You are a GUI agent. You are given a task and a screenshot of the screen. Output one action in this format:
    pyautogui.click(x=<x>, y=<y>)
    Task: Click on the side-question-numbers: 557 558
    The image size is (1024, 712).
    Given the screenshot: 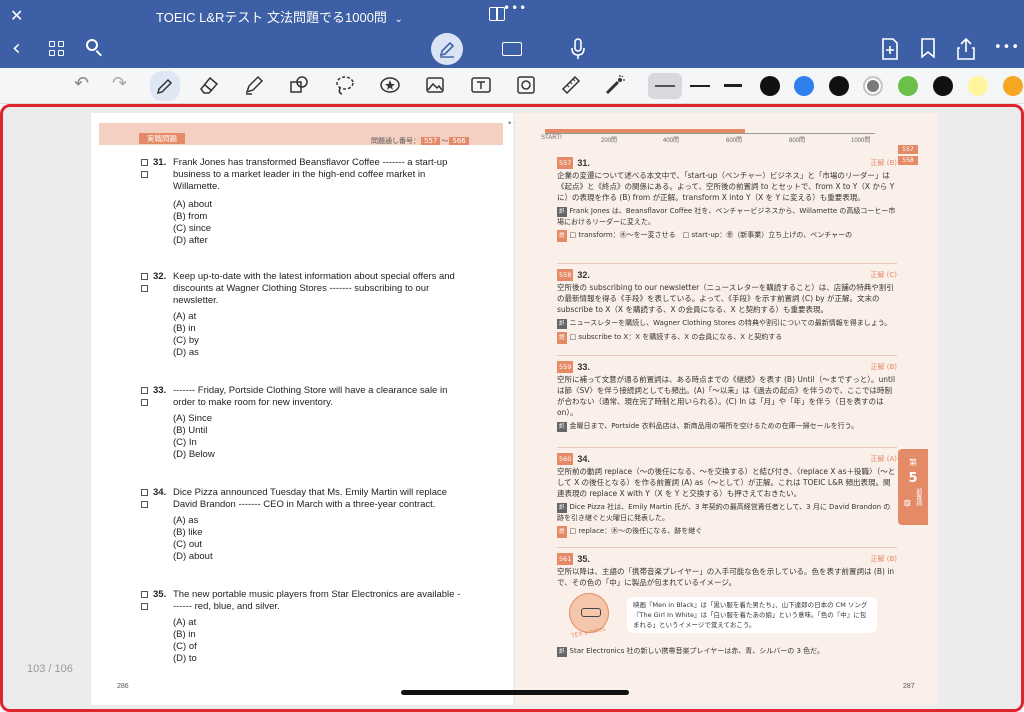 What is the action you would take?
    pyautogui.click(x=908, y=156)
    